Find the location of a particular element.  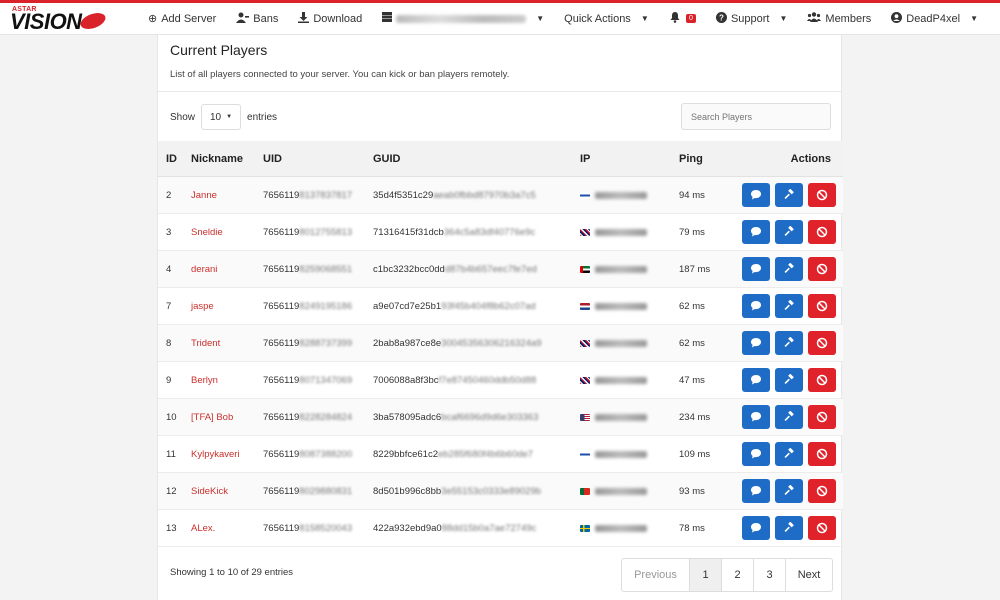

cell-nickname-link: jaspe is located at coordinates (220, 306).